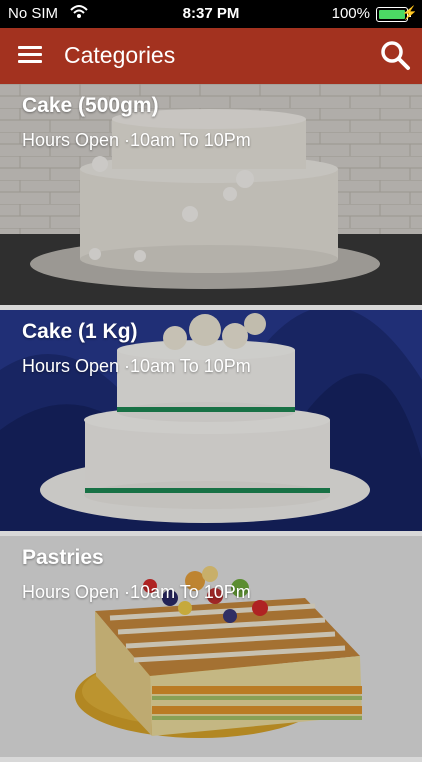  What do you see at coordinates (211, 56) in the screenshot?
I see `navigation-bar: Categories` at bounding box center [211, 56].